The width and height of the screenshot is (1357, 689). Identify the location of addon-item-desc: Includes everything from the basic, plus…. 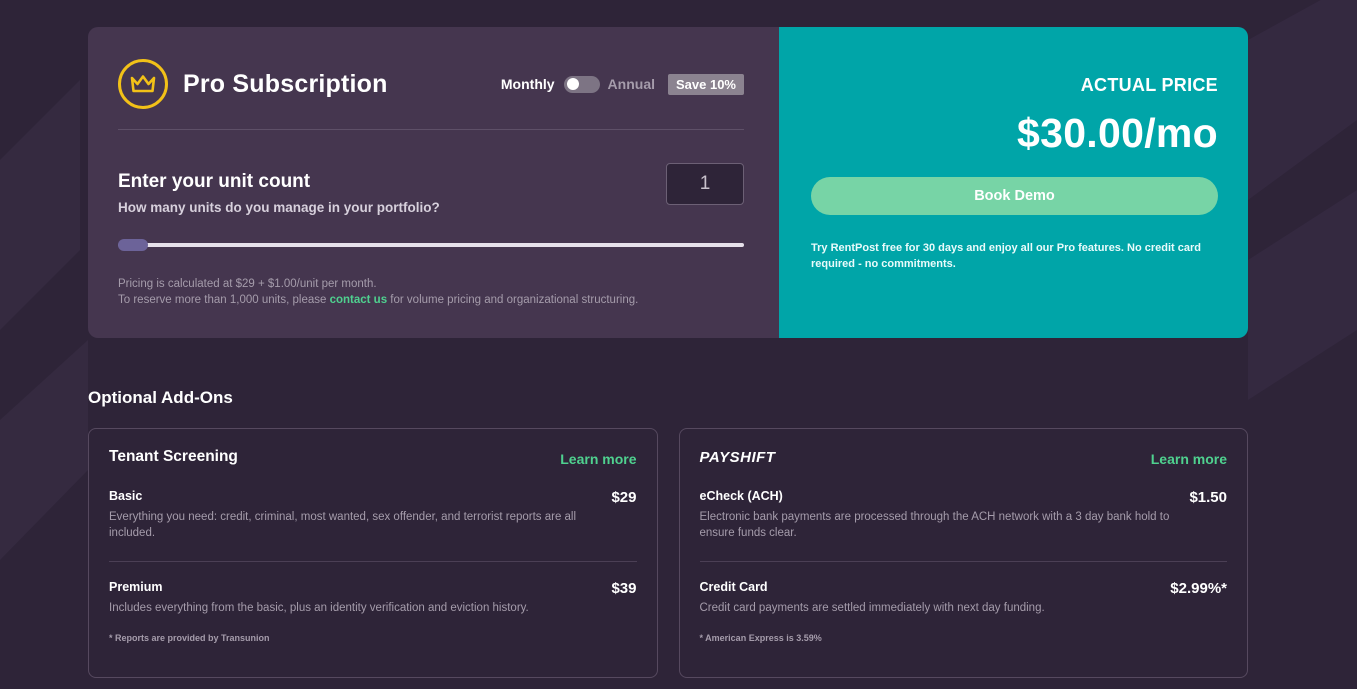
(319, 608).